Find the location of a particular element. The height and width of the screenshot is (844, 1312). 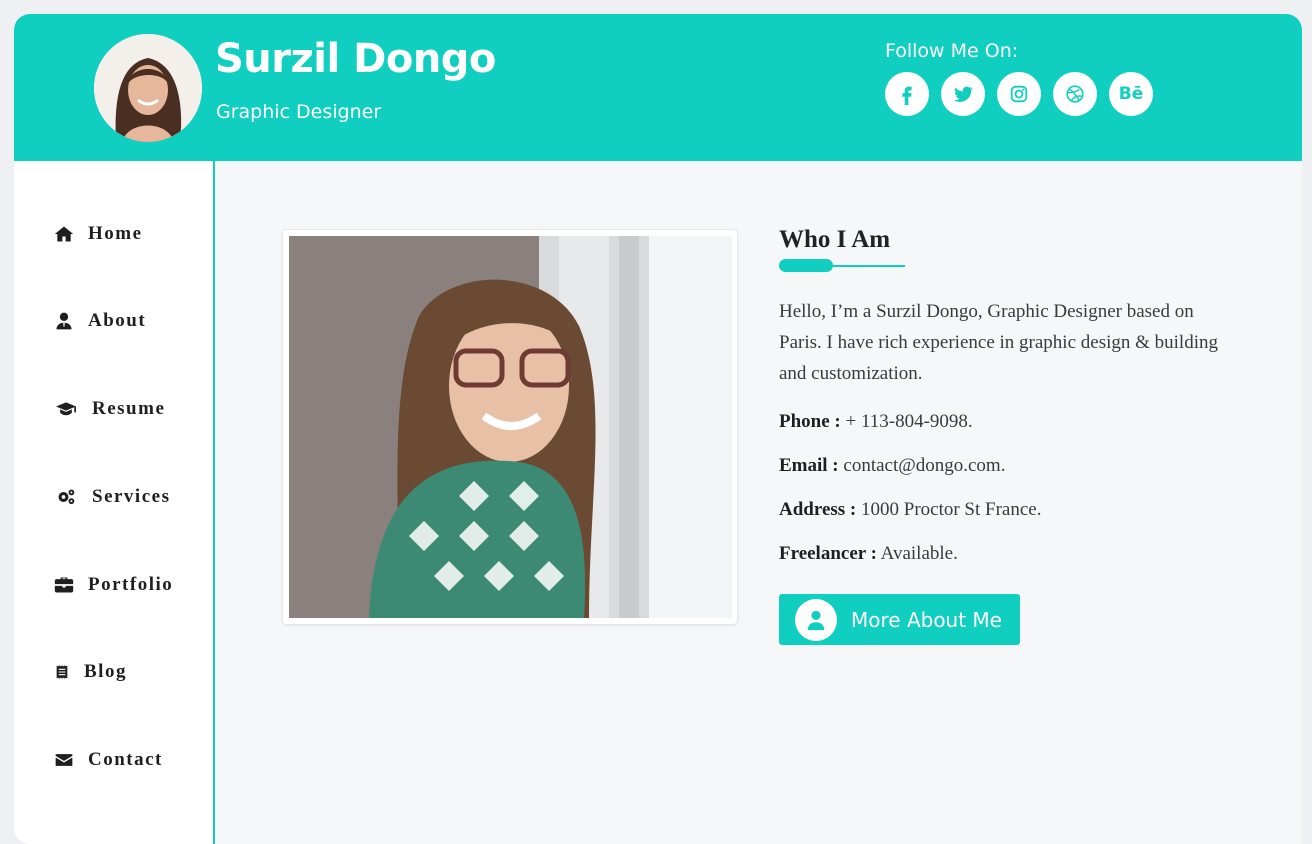

briefcase-icon is located at coordinates (64, 585).